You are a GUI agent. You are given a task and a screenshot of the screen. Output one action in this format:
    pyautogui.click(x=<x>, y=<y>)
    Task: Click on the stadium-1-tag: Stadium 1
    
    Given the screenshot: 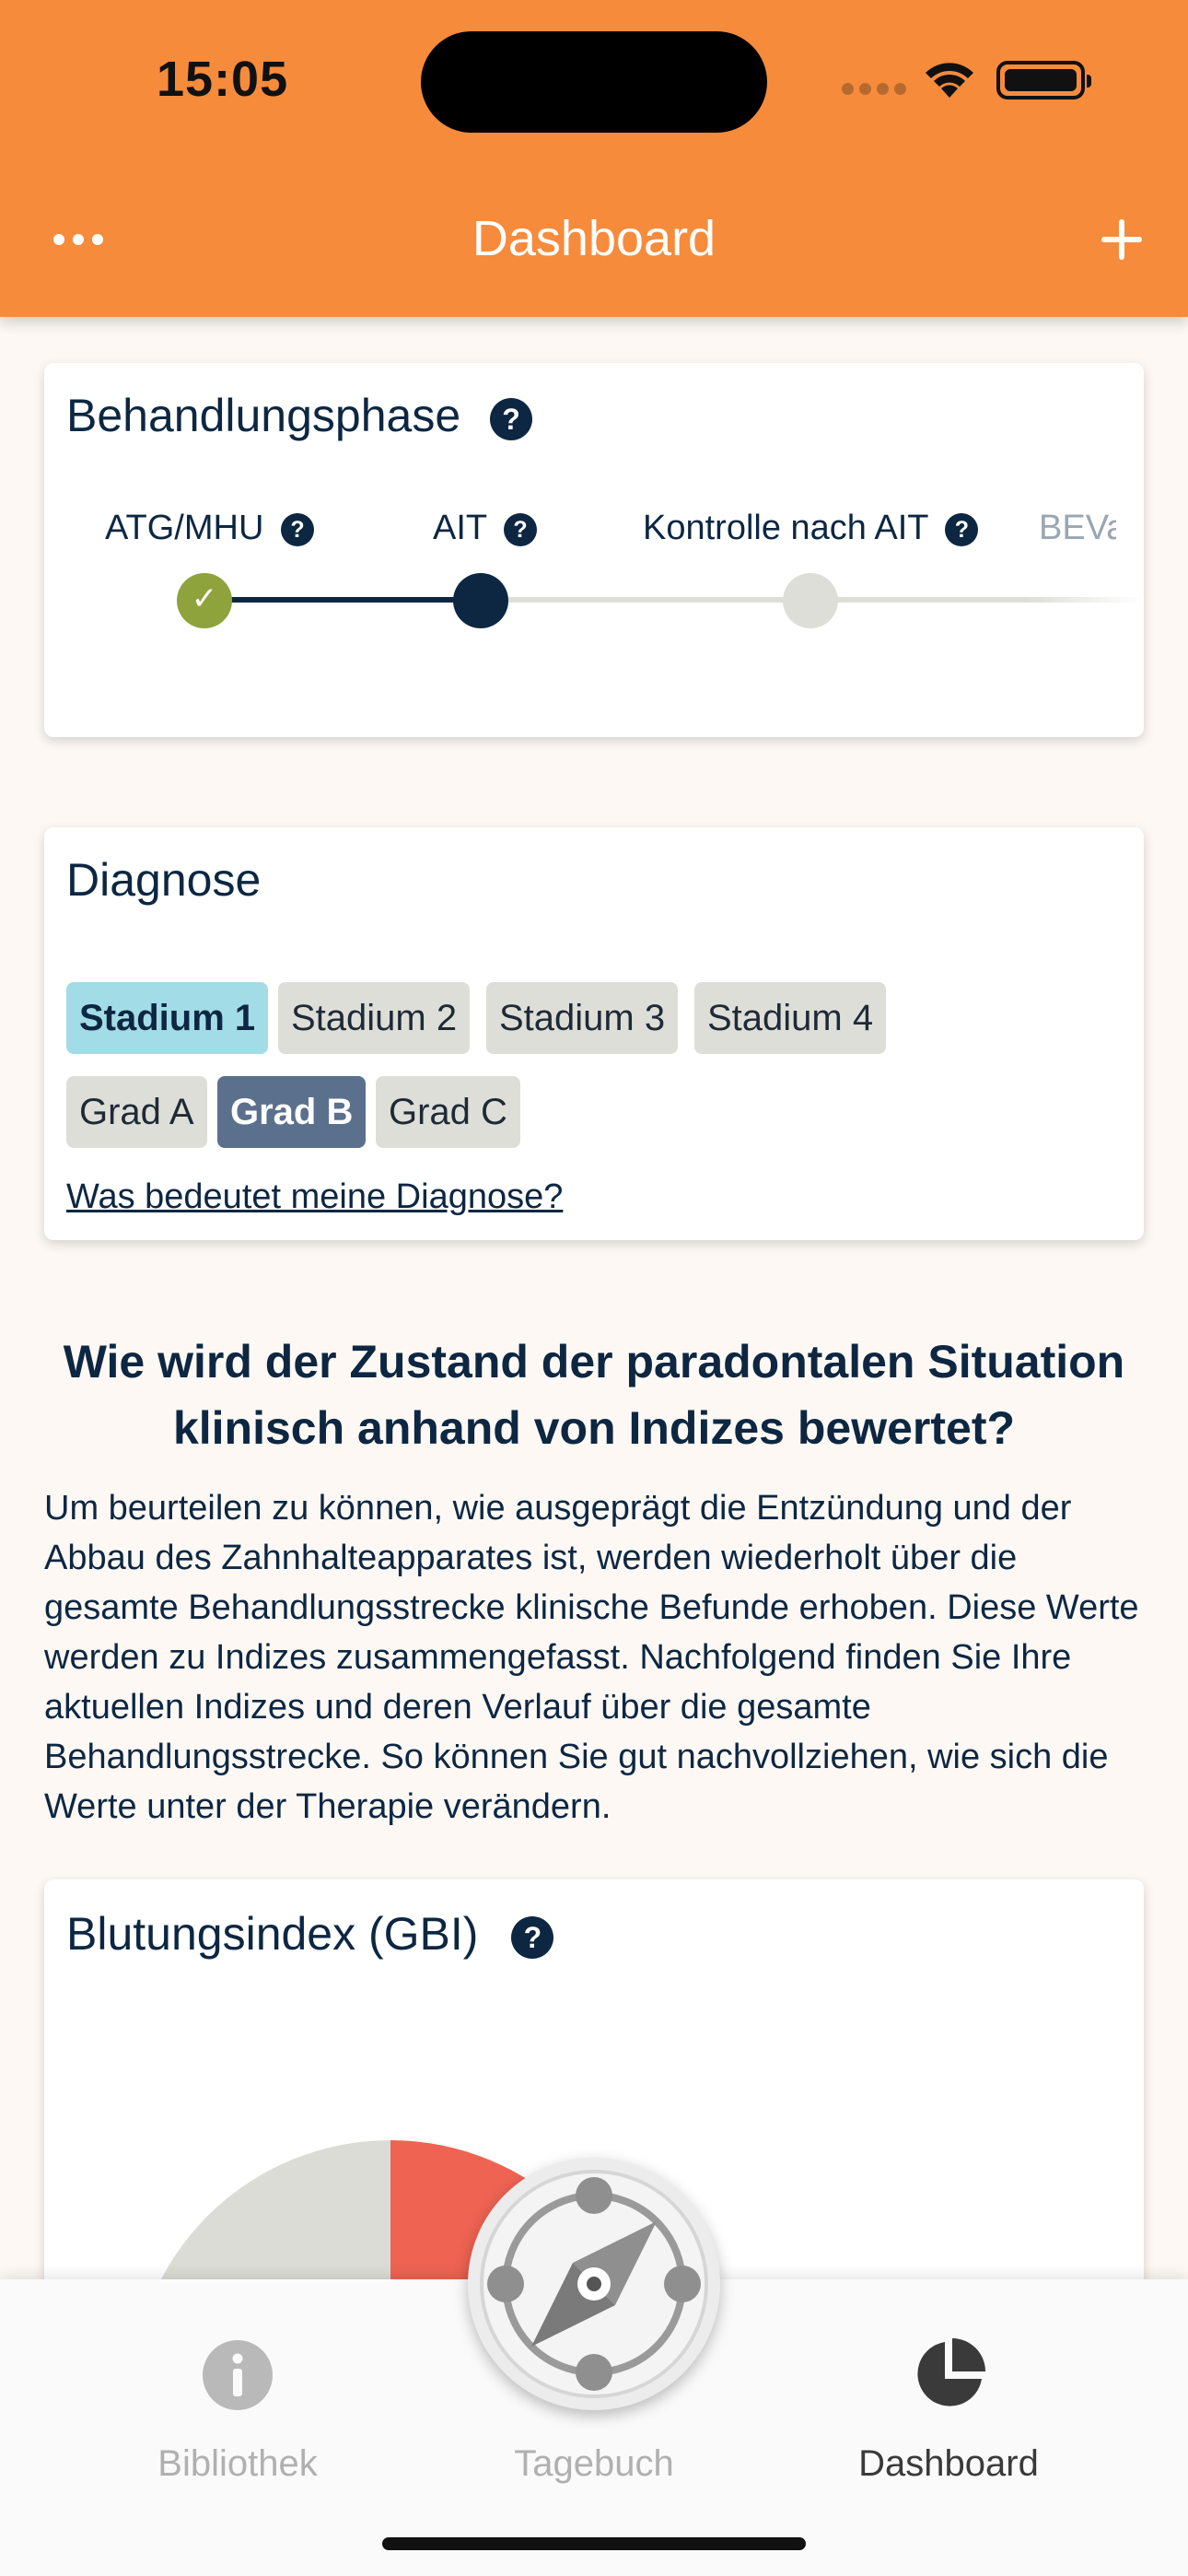 What is the action you would take?
    pyautogui.click(x=167, y=1018)
    